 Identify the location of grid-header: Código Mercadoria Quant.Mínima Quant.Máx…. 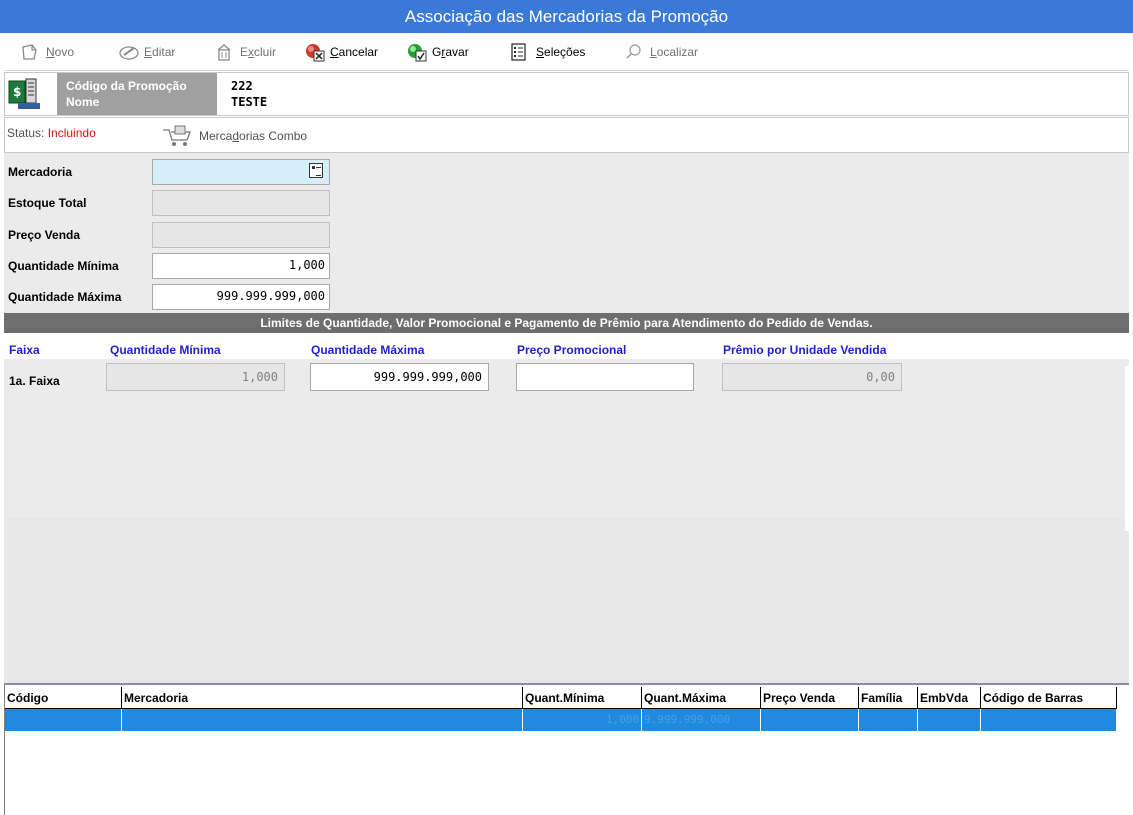
(561, 698).